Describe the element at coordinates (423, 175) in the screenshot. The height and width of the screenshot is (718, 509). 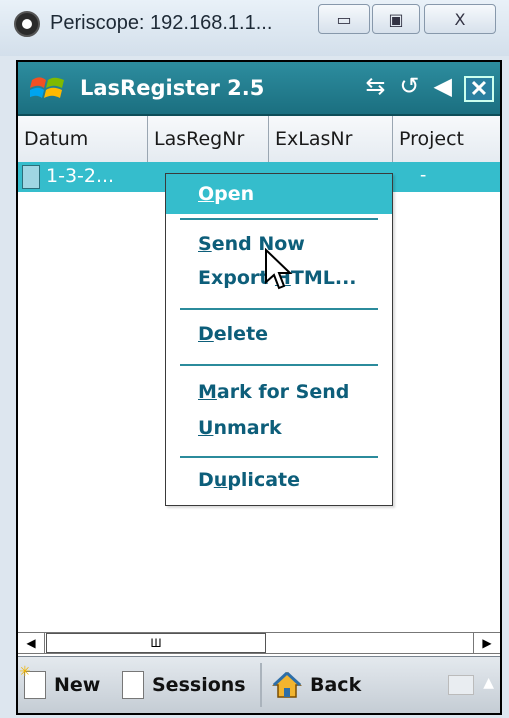
I see `cell-project: -` at that location.